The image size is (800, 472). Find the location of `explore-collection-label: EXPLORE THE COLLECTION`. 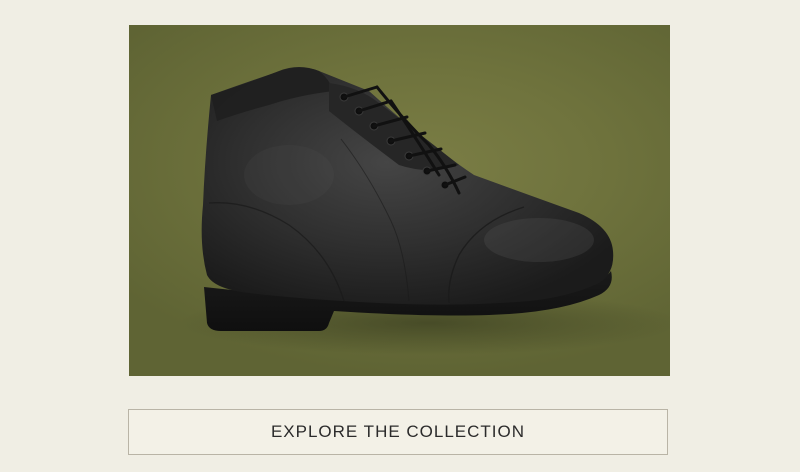

explore-collection-label: EXPLORE THE COLLECTION is located at coordinates (398, 431).